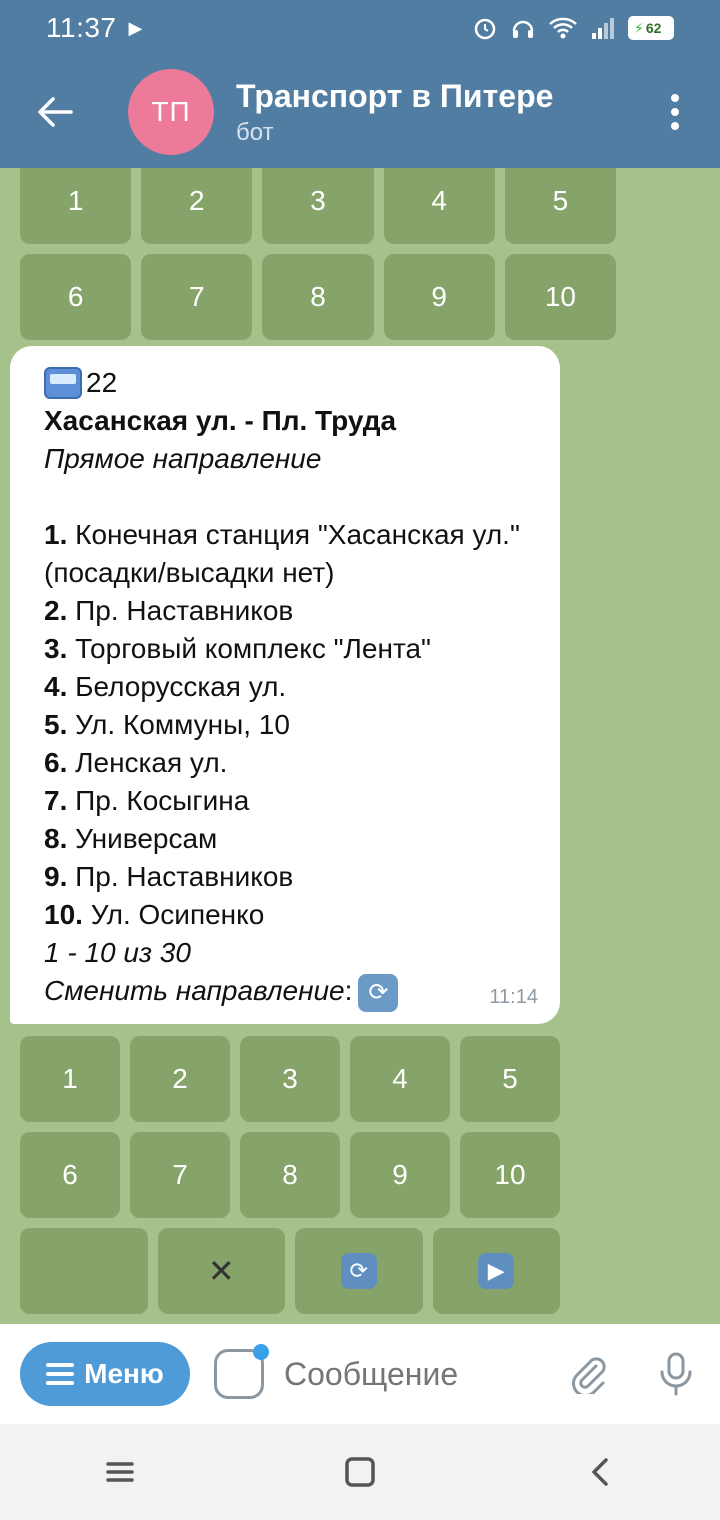 The image size is (720, 1520). I want to click on route-name: Хасанская ул. - Пл. Труда, so click(220, 420).